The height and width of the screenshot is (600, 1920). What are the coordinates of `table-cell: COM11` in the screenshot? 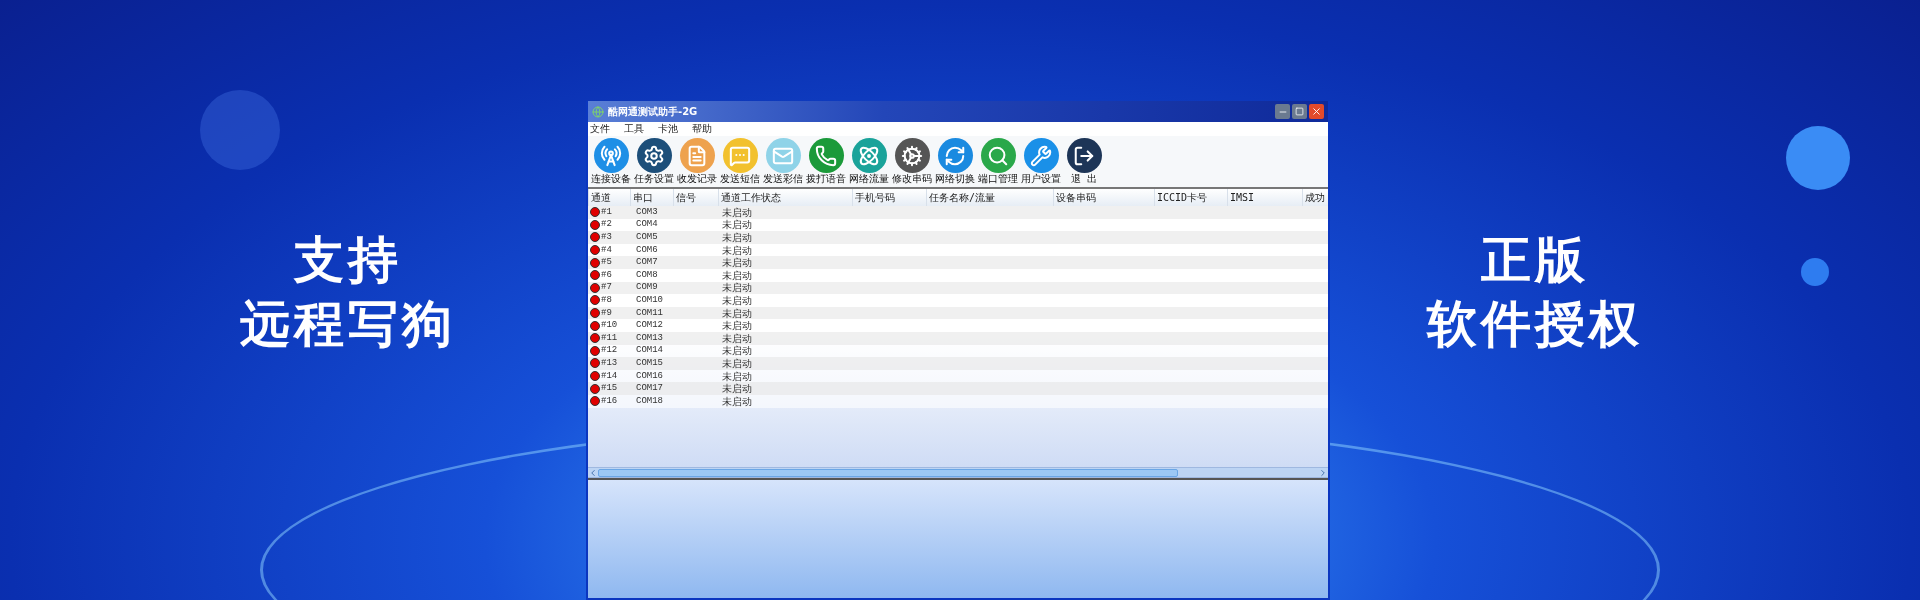 It's located at (649, 313).